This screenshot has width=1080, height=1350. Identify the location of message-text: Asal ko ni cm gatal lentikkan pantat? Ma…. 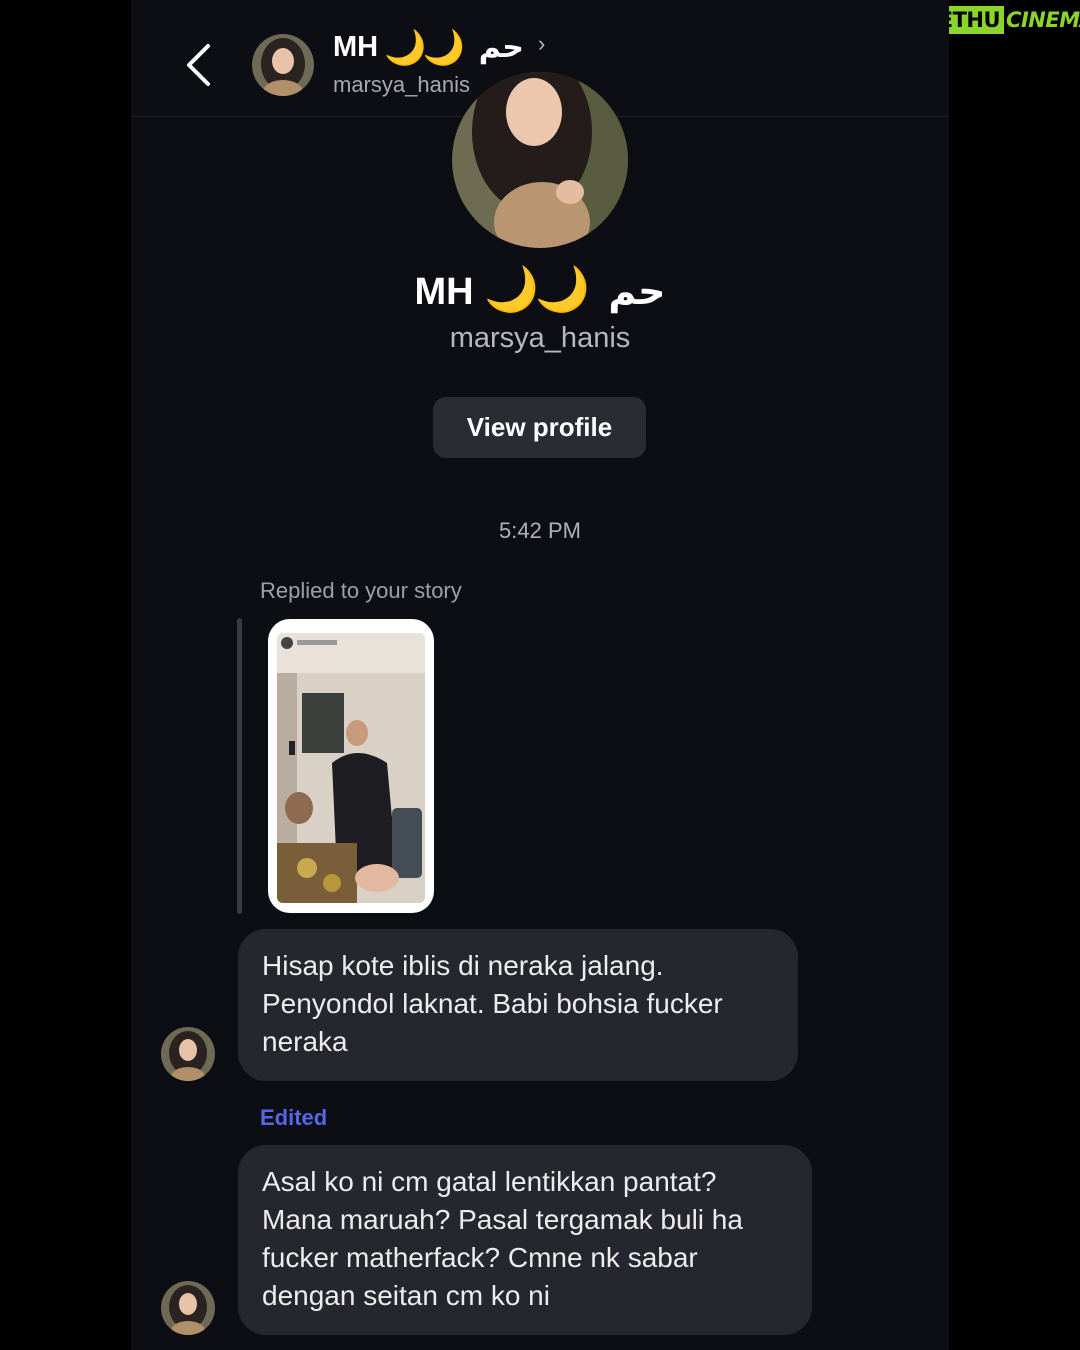
(502, 1238).